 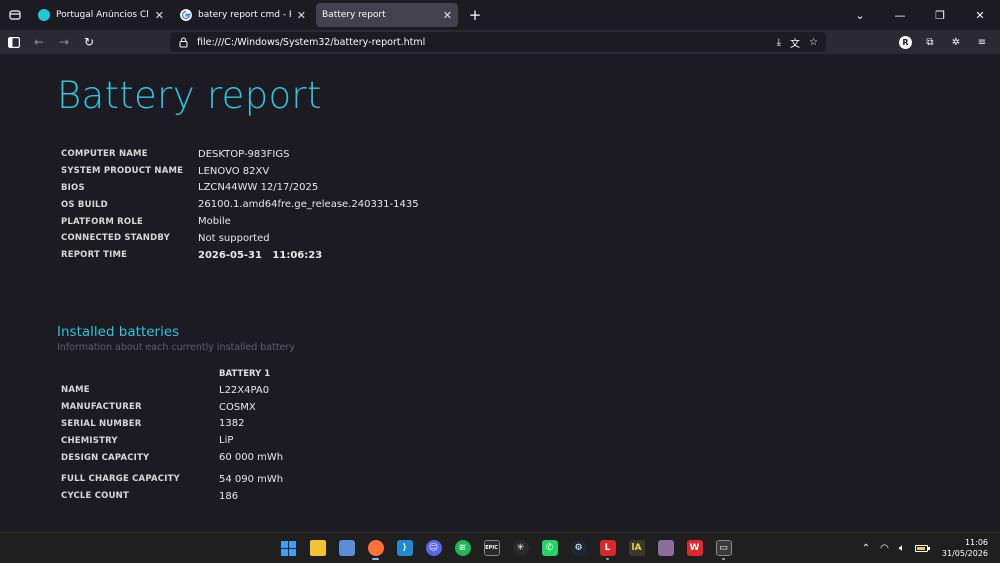 I want to click on taskbar-discord: ☺, so click(x=433, y=548).